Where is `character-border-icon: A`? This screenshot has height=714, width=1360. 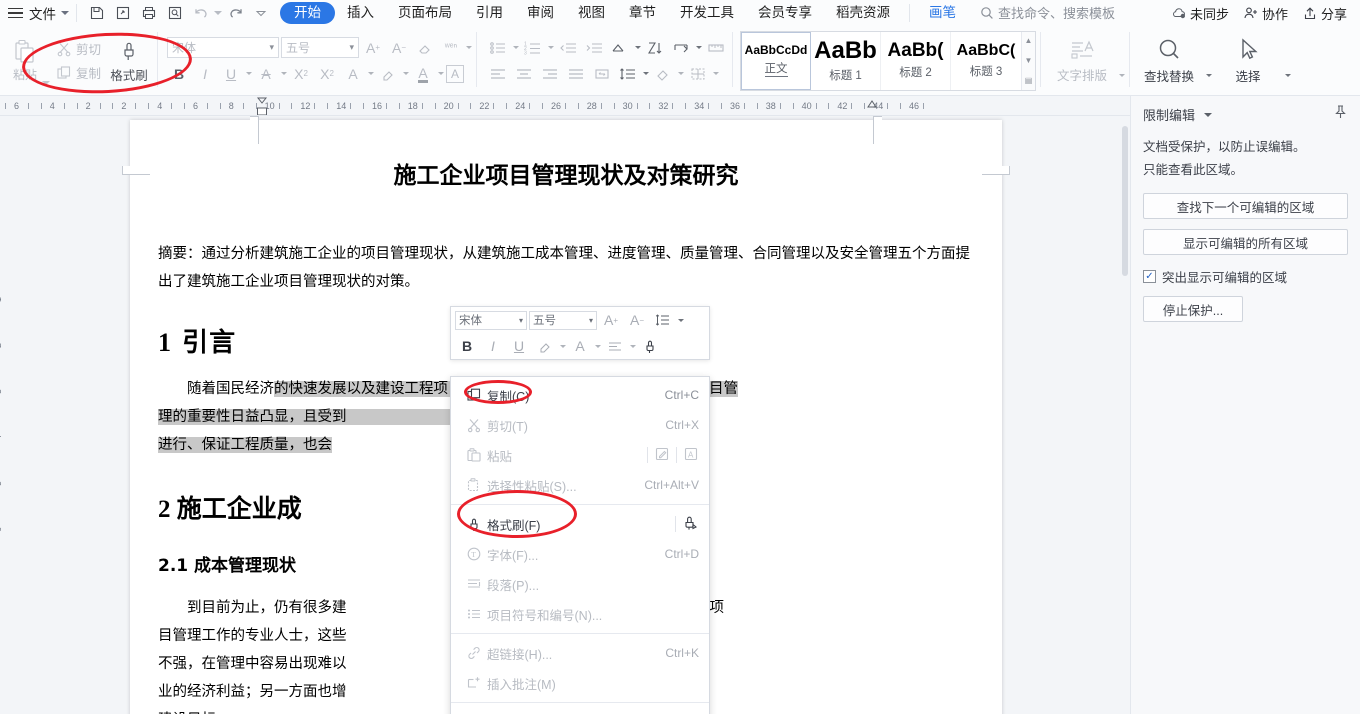
character-border-icon: A is located at coordinates (455, 73).